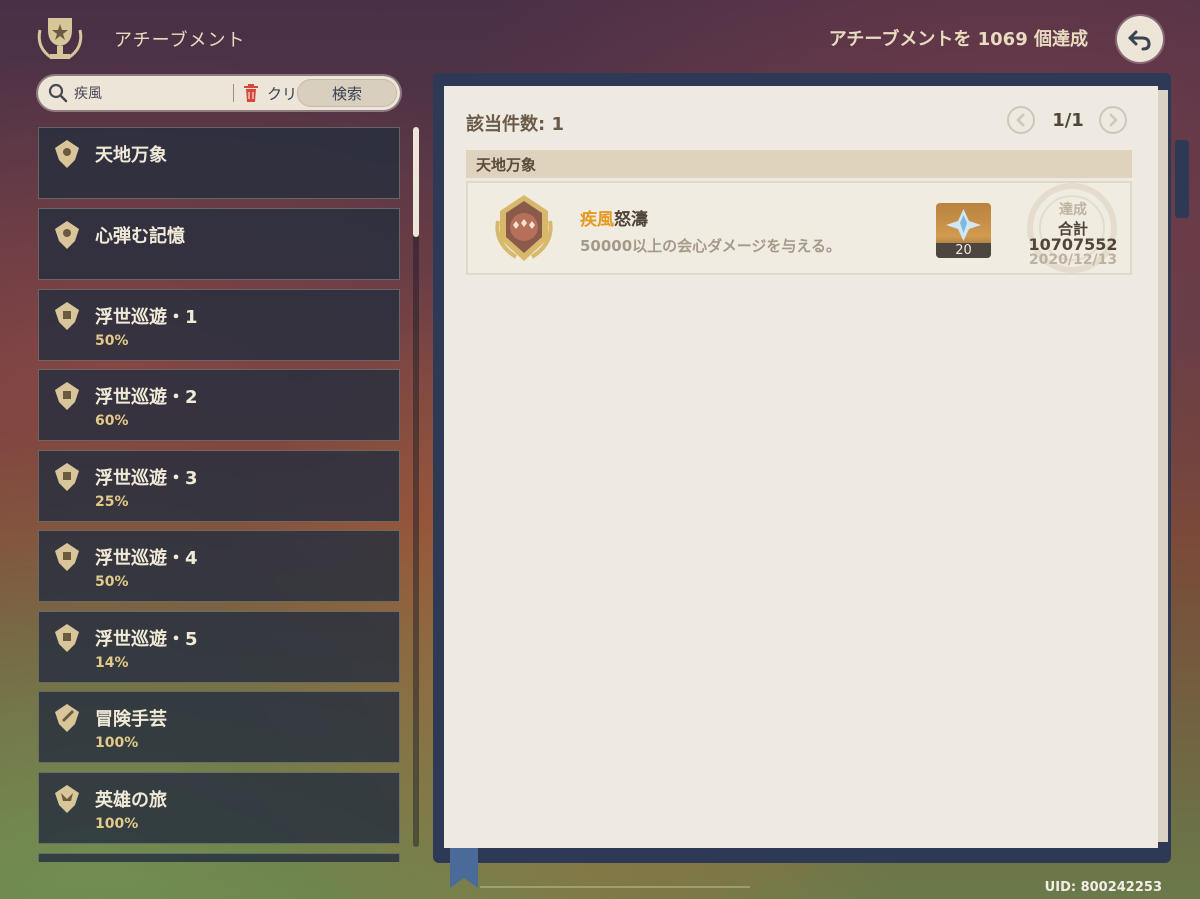  What do you see at coordinates (597, 220) in the screenshot?
I see `achievement-title-highlight: 疾風` at bounding box center [597, 220].